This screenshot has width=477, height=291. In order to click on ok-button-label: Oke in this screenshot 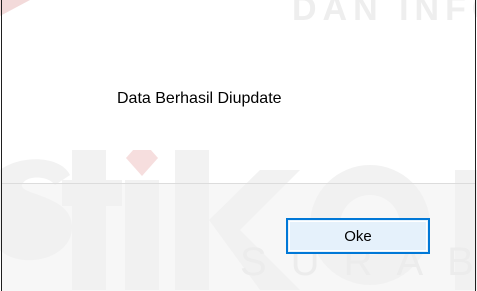, I will do `click(358, 236)`.